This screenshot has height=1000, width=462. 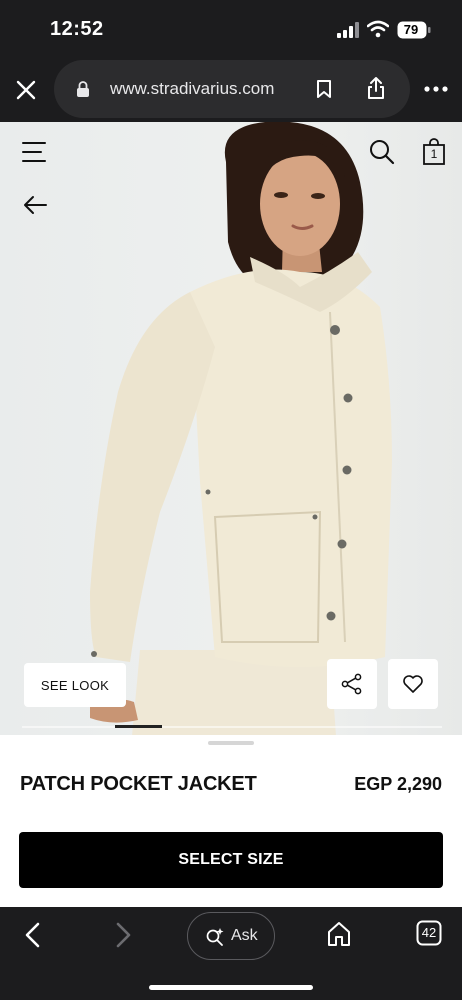 I want to click on search-icon, so click(x=382, y=152).